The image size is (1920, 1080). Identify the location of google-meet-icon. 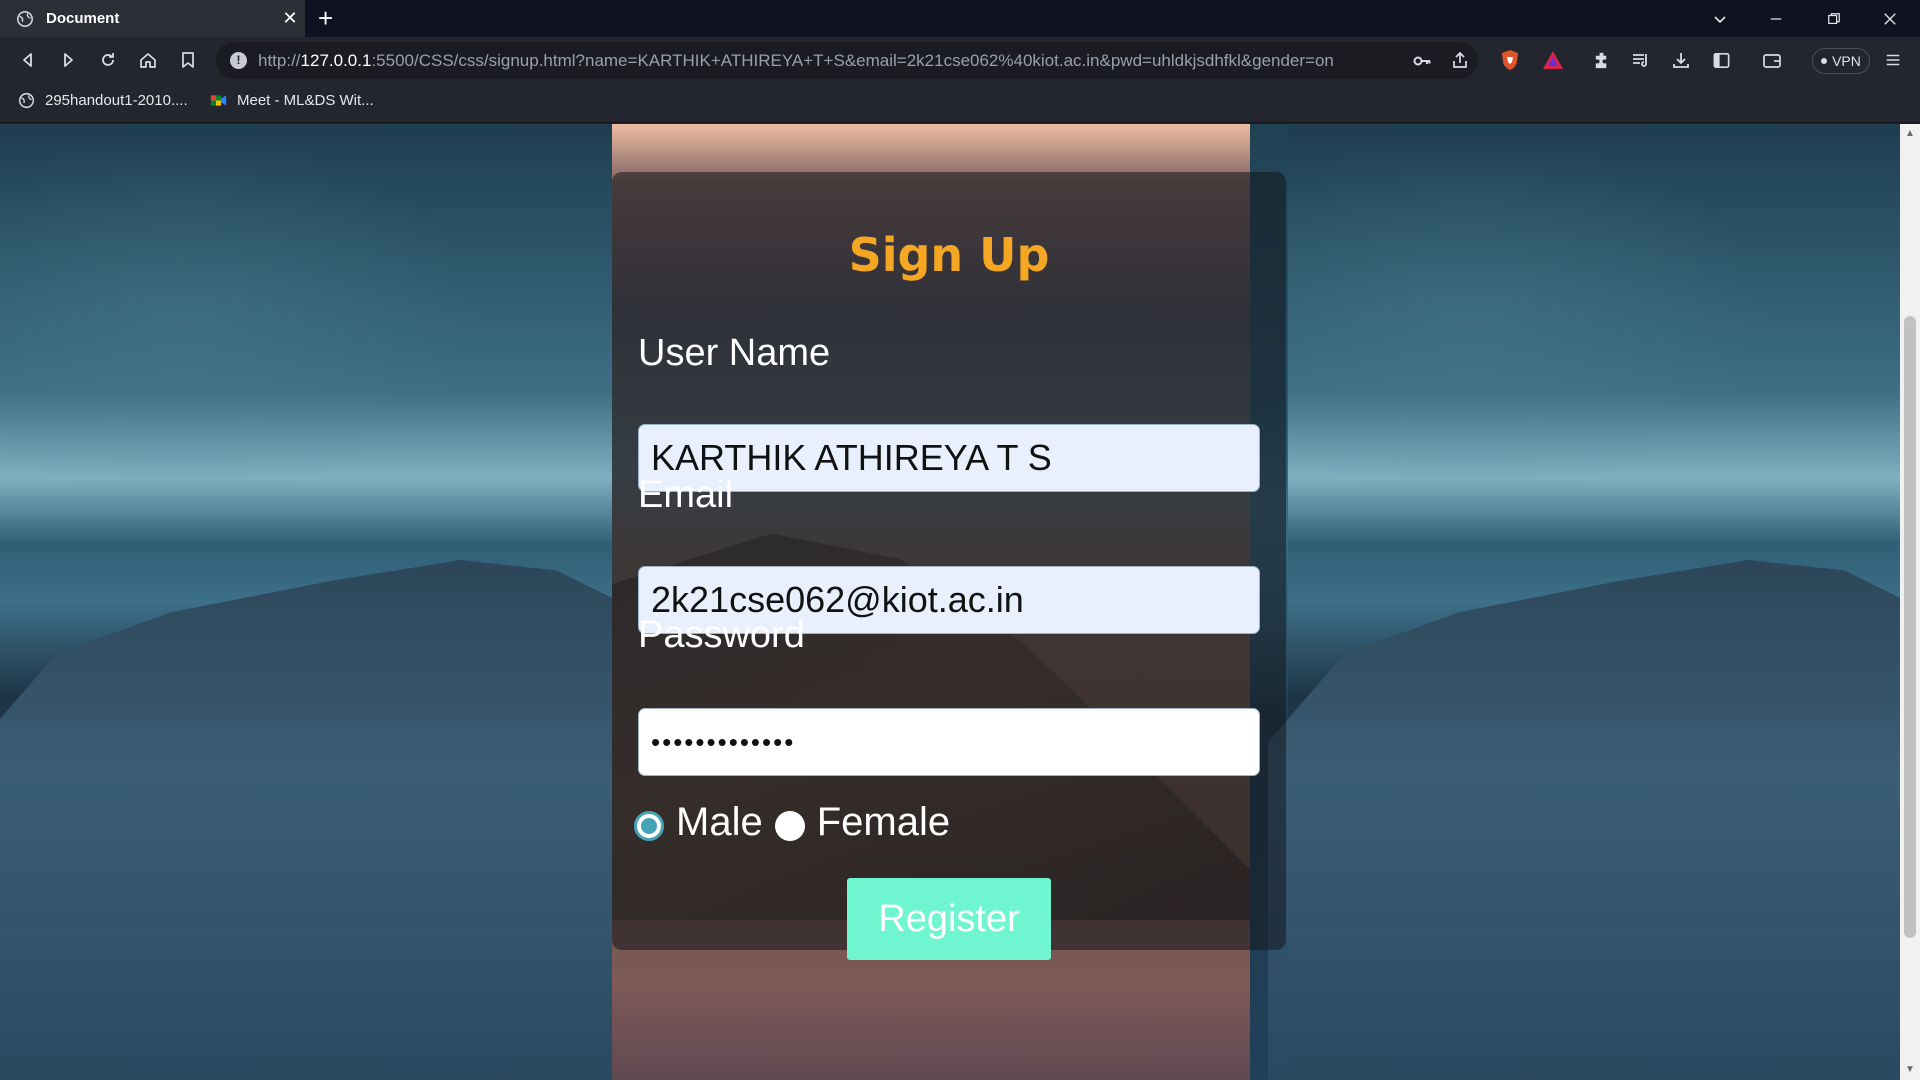
(218, 100).